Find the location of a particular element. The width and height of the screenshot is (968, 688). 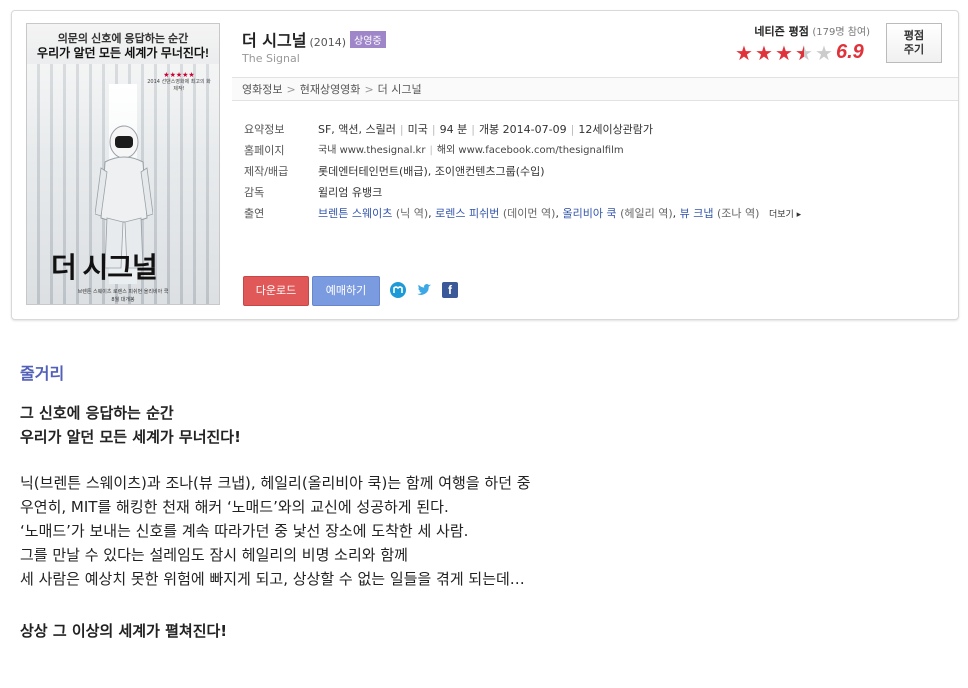

cast-role: (데이먼 역) is located at coordinates (529, 213).